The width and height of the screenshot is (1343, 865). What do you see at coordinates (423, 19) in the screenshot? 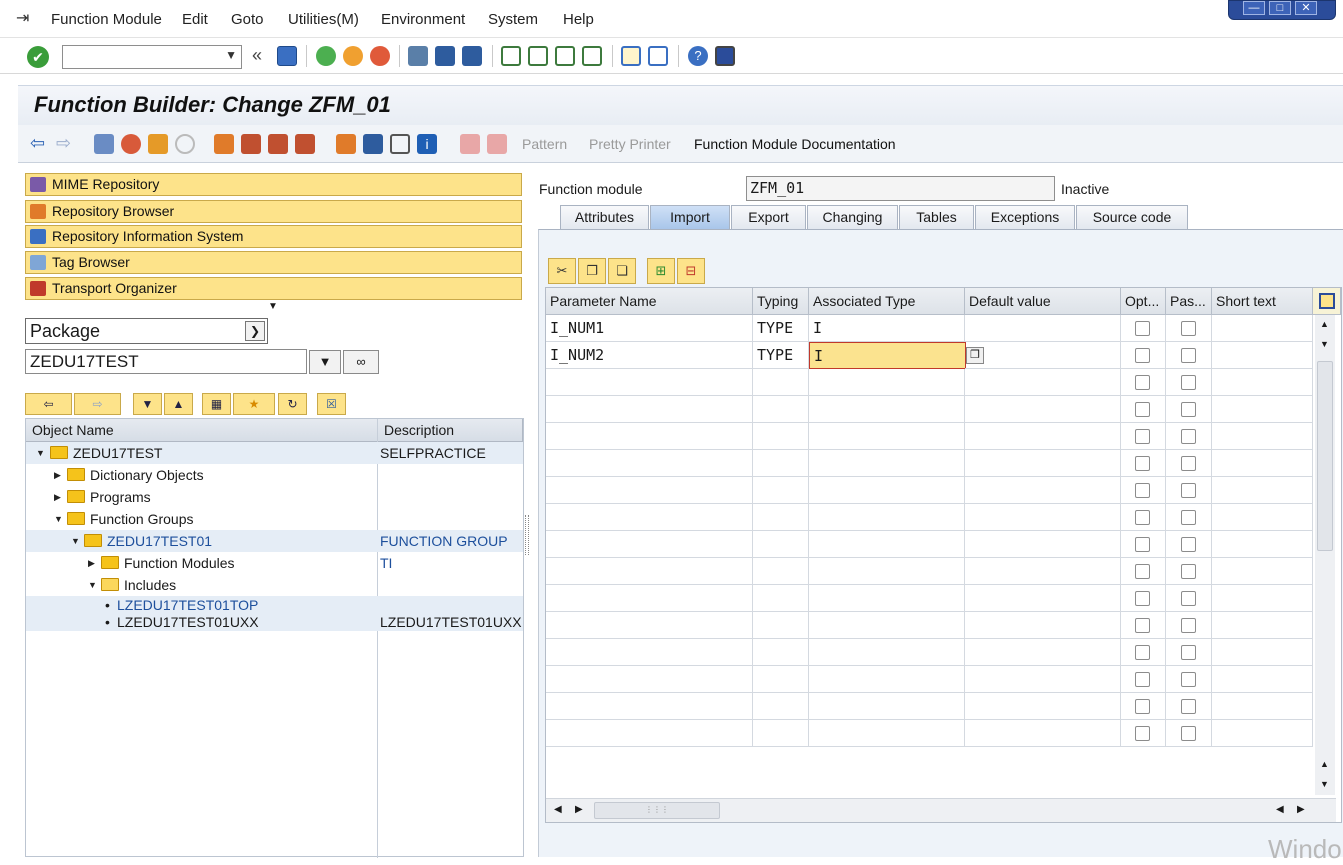
I see `menu-environment: Environment` at bounding box center [423, 19].